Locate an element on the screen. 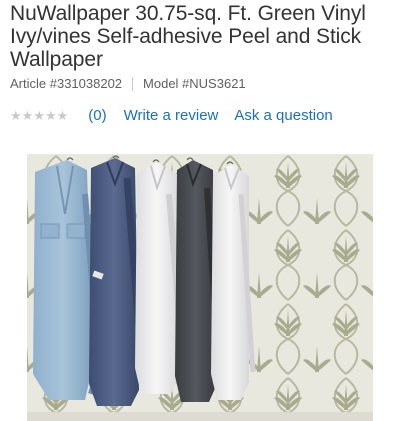  star-rating: ★ ★ ★ ★ ★ is located at coordinates (39, 115).